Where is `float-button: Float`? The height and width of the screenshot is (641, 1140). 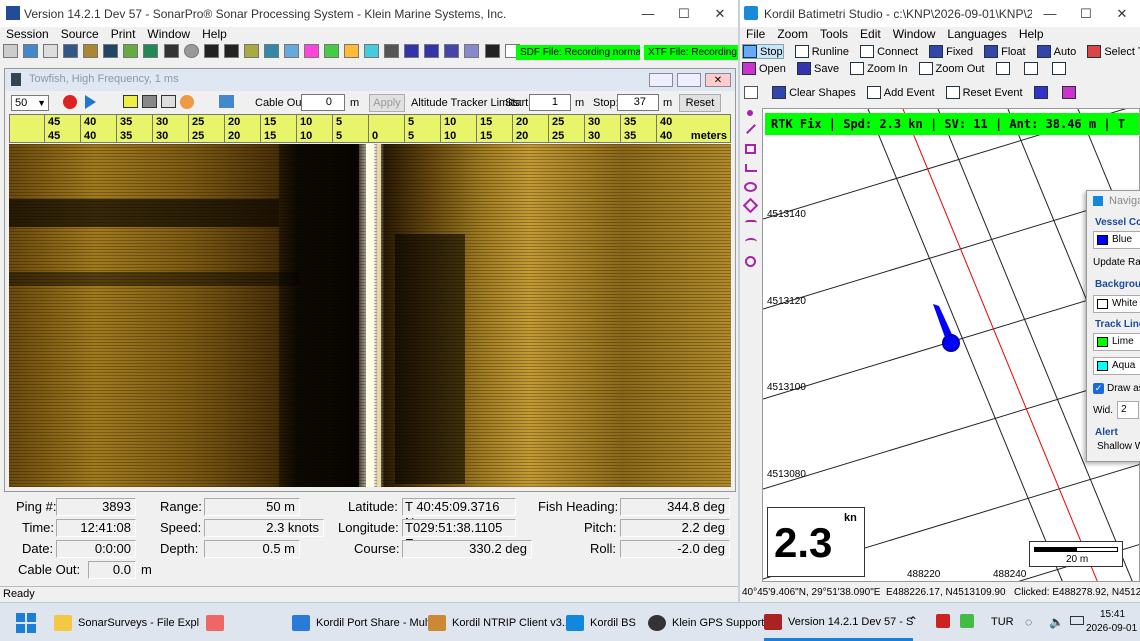
float-button: Float is located at coordinates (1005, 51).